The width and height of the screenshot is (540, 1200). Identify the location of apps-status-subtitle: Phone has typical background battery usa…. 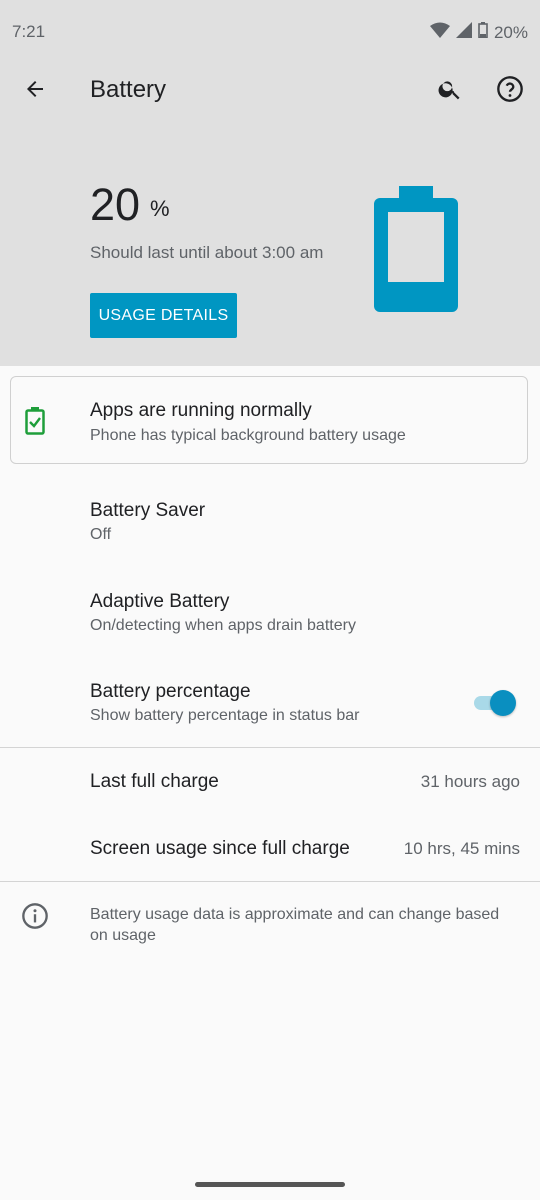
(248, 435).